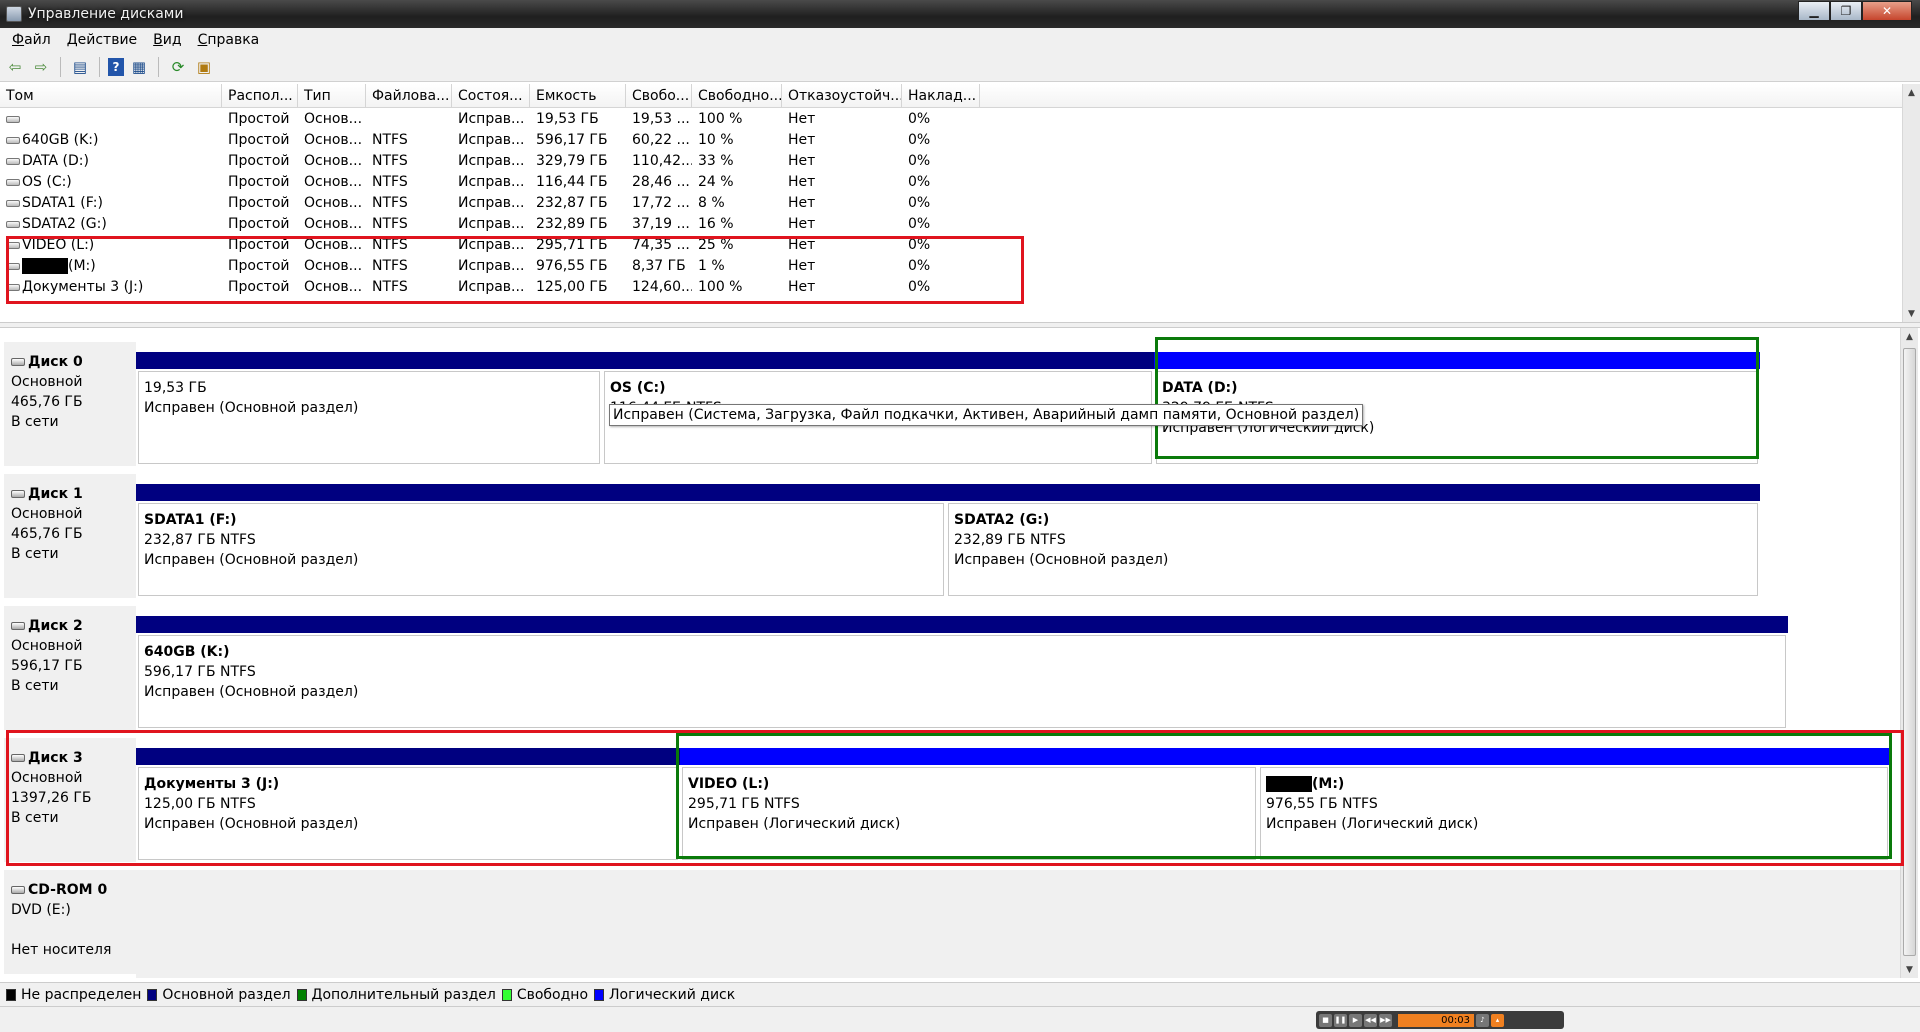  What do you see at coordinates (200, 672) in the screenshot?
I see `partition-size: 596,17 ГБ NTFS` at bounding box center [200, 672].